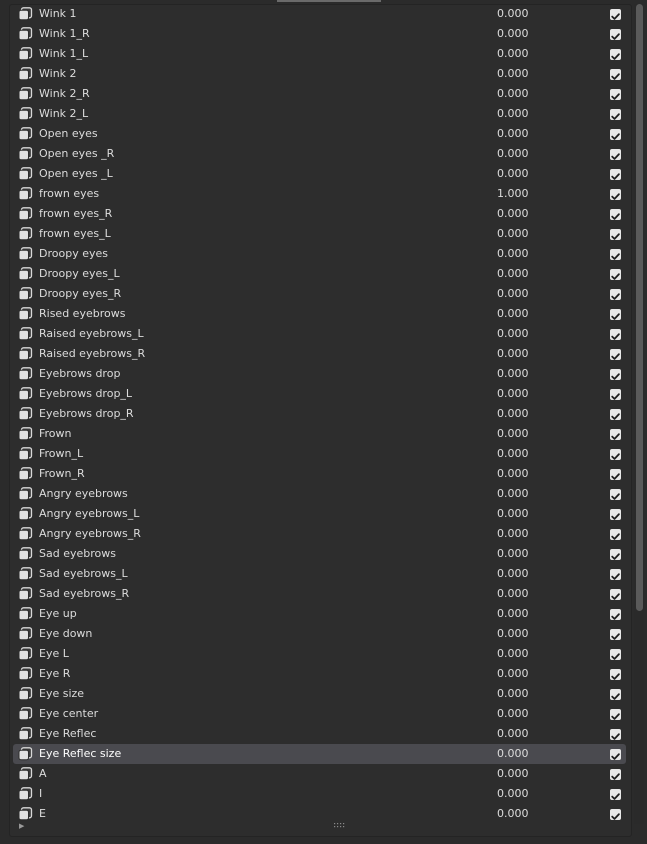 This screenshot has width=647, height=844. What do you see at coordinates (319, 594) in the screenshot?
I see `shape-key-row: Sad eyebrows_R 0.000` at bounding box center [319, 594].